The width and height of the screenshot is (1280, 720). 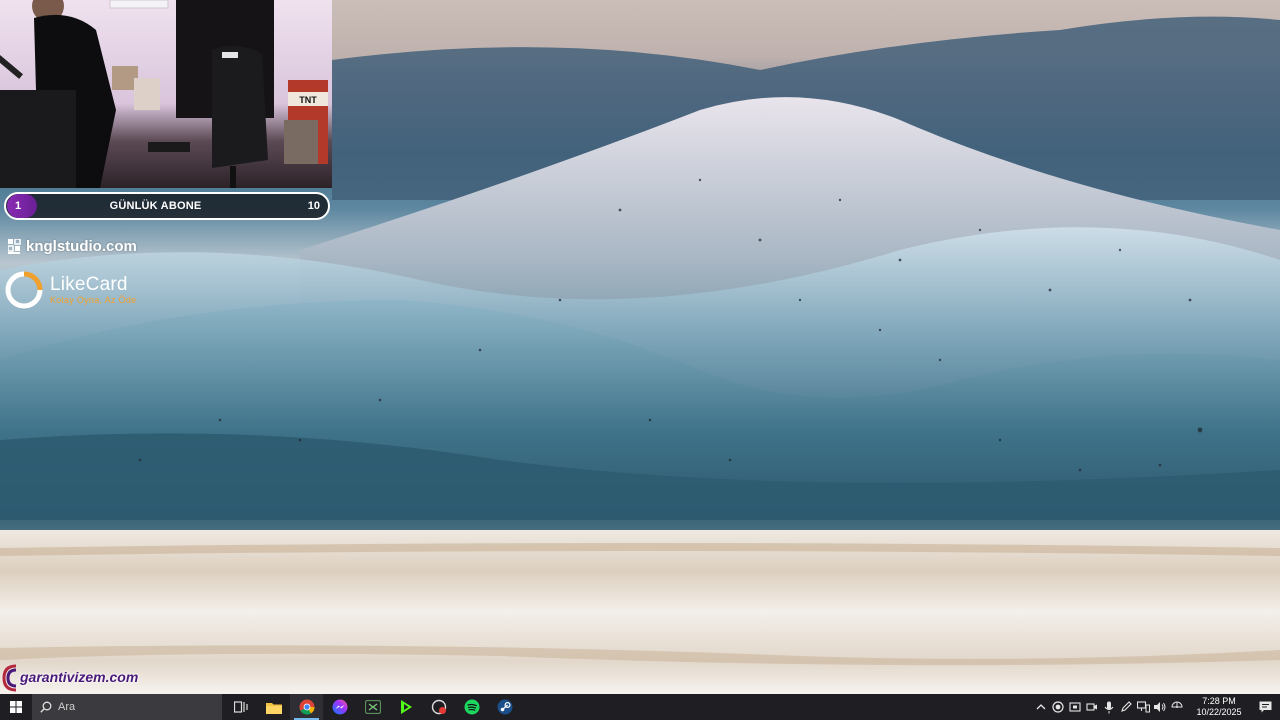 I want to click on clock-time: 7:28 PM, so click(x=1219, y=701).